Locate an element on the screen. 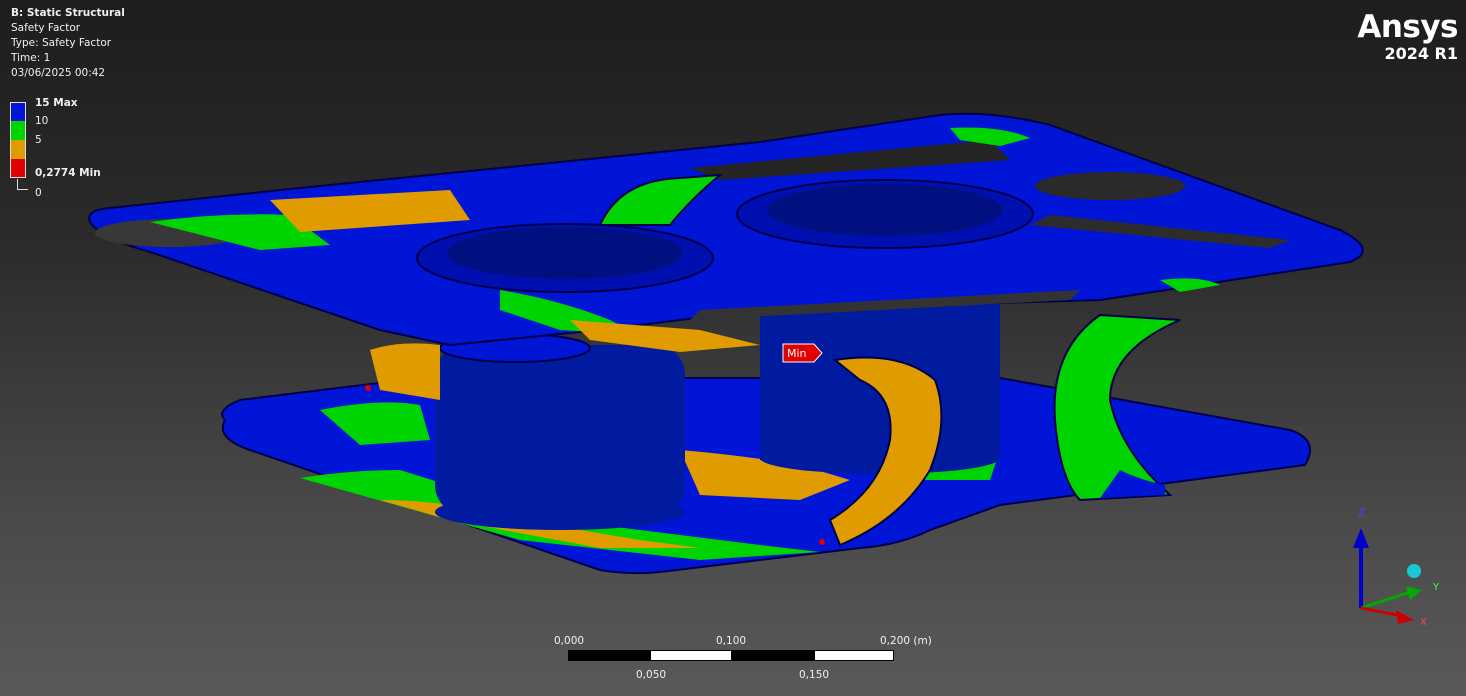 The width and height of the screenshot is (1466, 696). x-axis-arrow is located at coordinates (1405, 617).